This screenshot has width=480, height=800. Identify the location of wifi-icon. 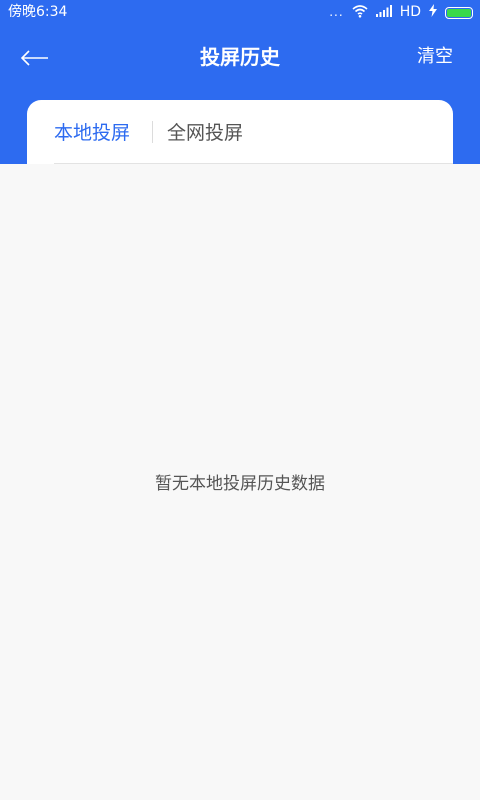
(360, 13).